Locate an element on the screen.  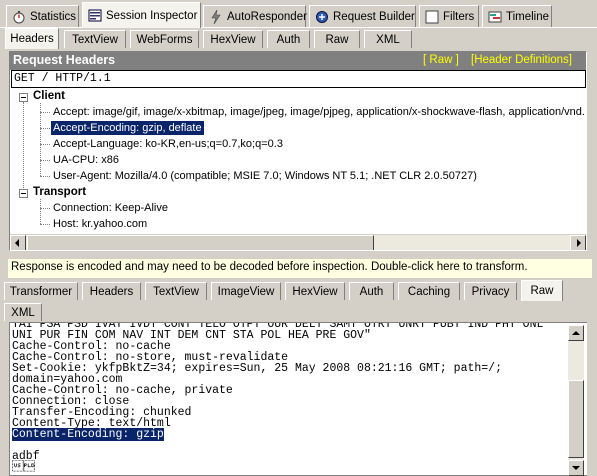
client-collapse-icon is located at coordinates (23, 97).